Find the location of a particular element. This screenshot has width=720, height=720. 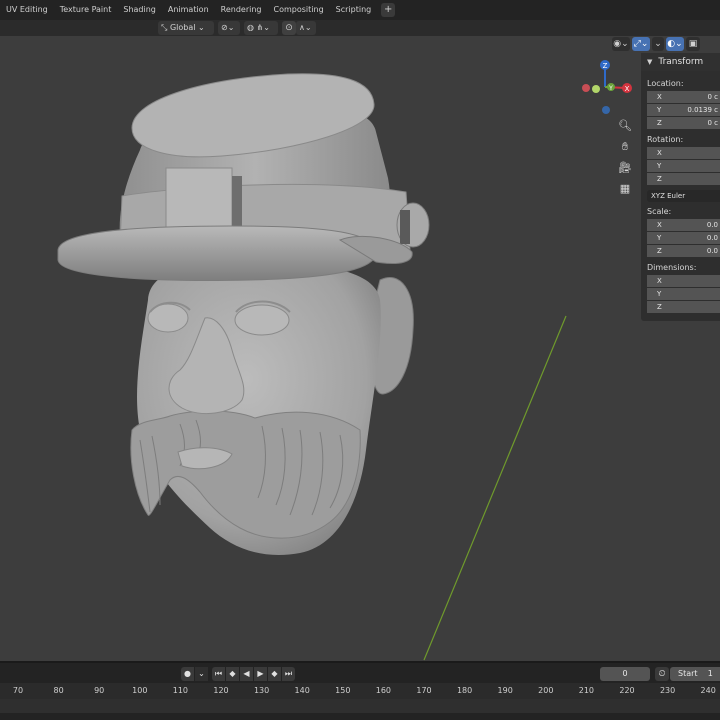

location-x-field: X 0 c is located at coordinates (683, 97).